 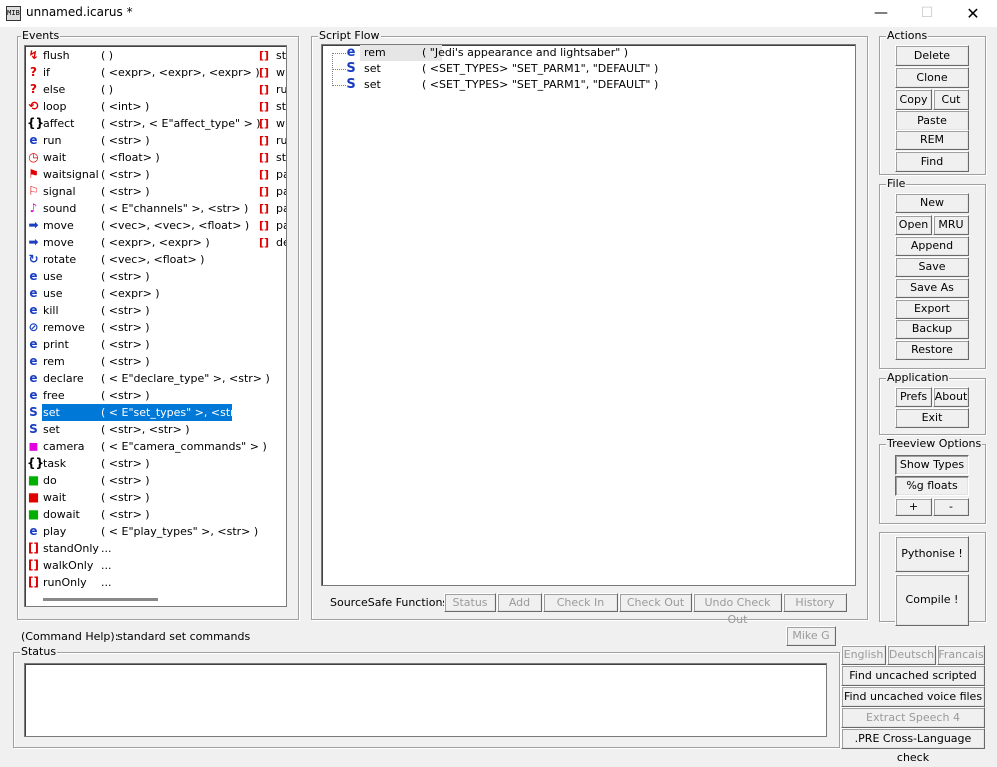 I want to click on event-item-if: ? if ( <expr>, <expr>, <expr> ), so click(x=142, y=72).